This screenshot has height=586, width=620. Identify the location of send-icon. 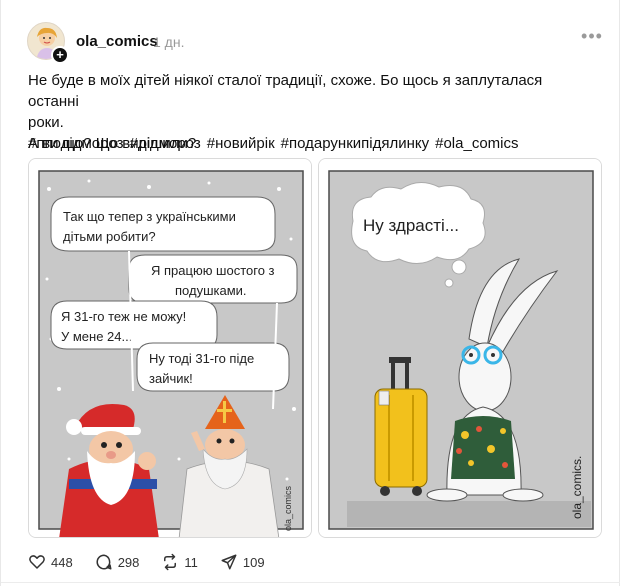
(229, 562).